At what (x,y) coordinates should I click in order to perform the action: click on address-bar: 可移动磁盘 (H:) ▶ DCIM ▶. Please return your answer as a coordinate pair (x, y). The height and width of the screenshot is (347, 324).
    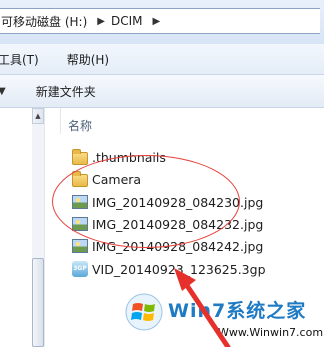
    Looking at the image, I should click on (162, 22).